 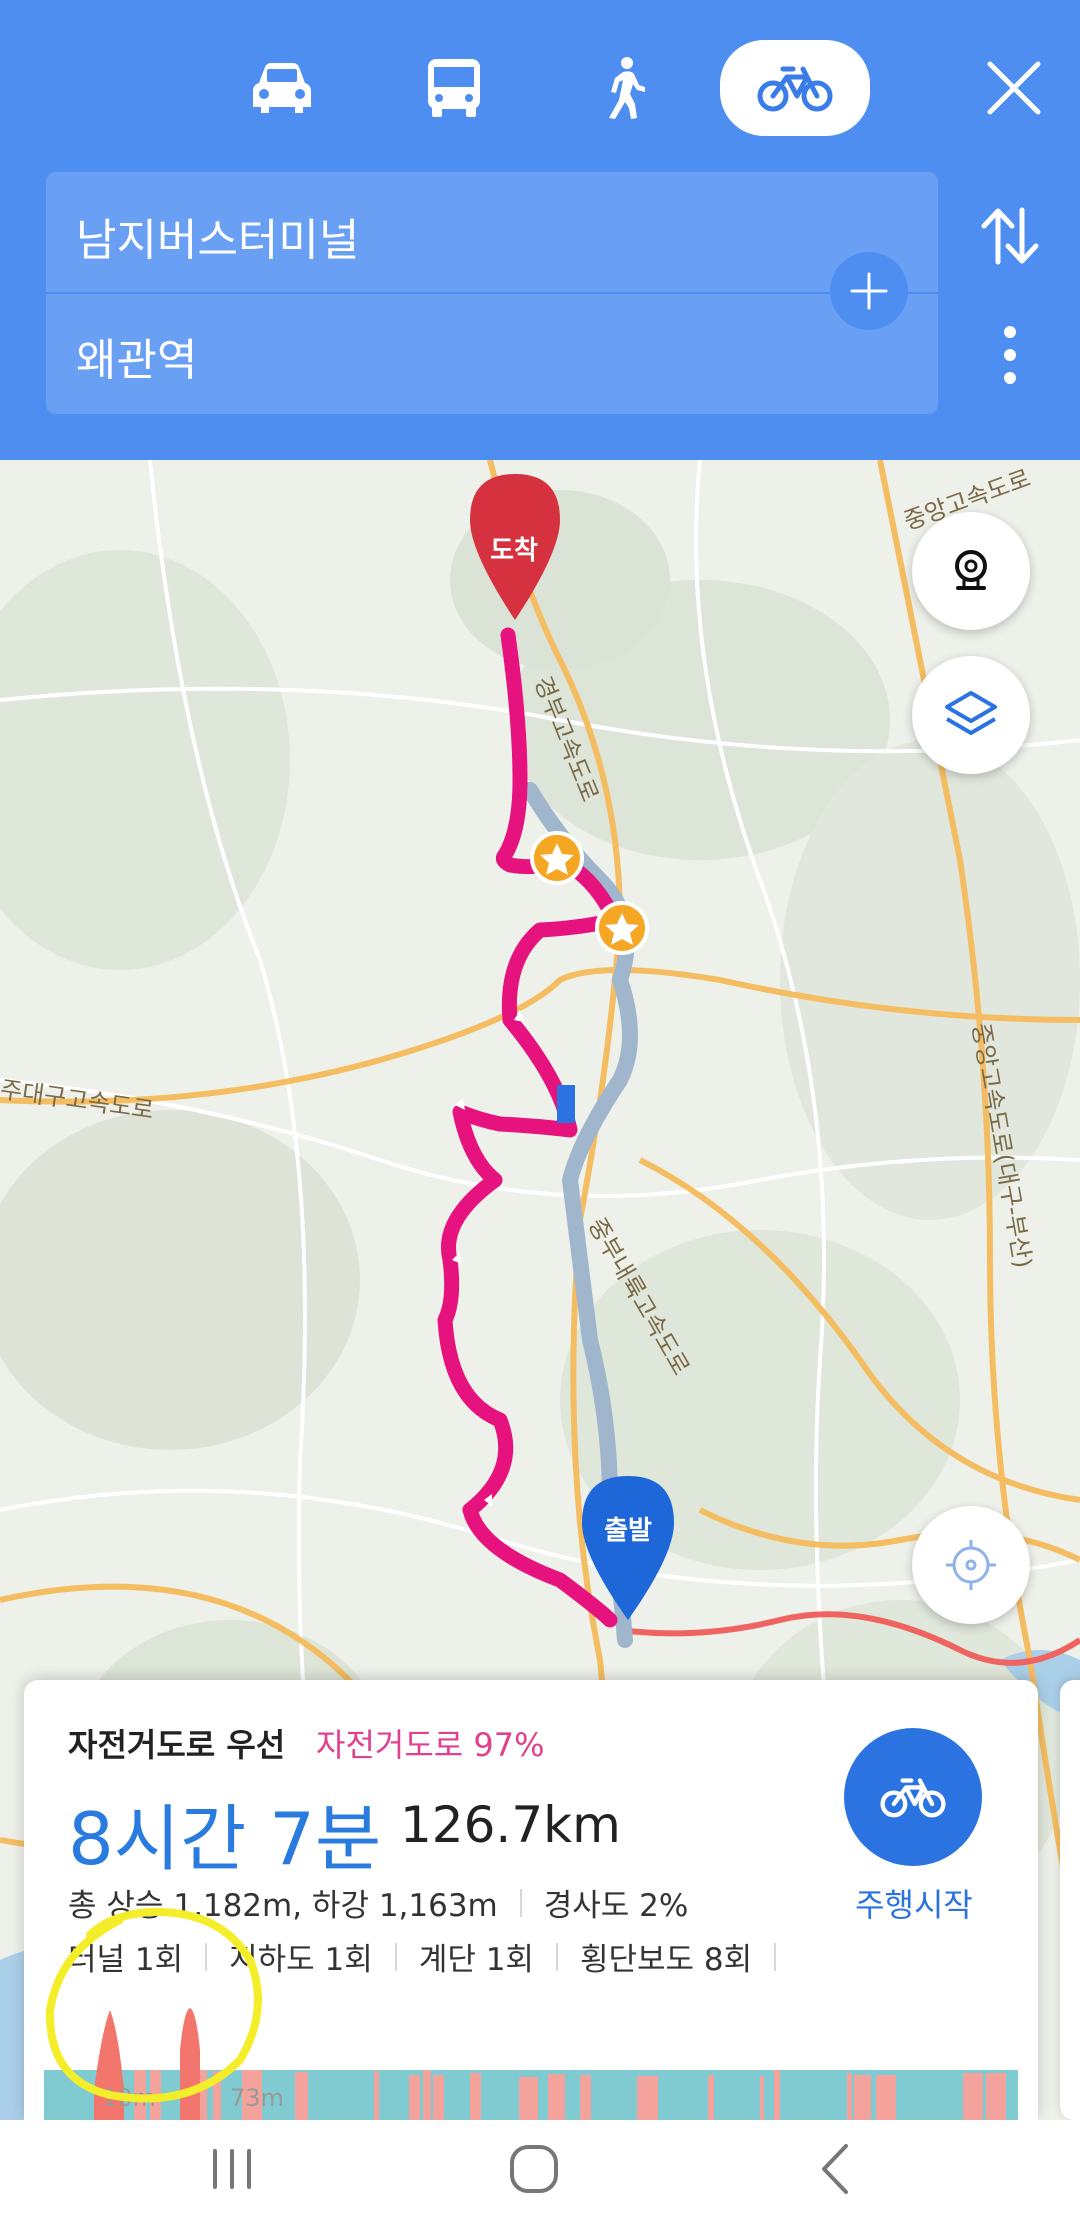 I want to click on swap-icon, so click(x=1010, y=236).